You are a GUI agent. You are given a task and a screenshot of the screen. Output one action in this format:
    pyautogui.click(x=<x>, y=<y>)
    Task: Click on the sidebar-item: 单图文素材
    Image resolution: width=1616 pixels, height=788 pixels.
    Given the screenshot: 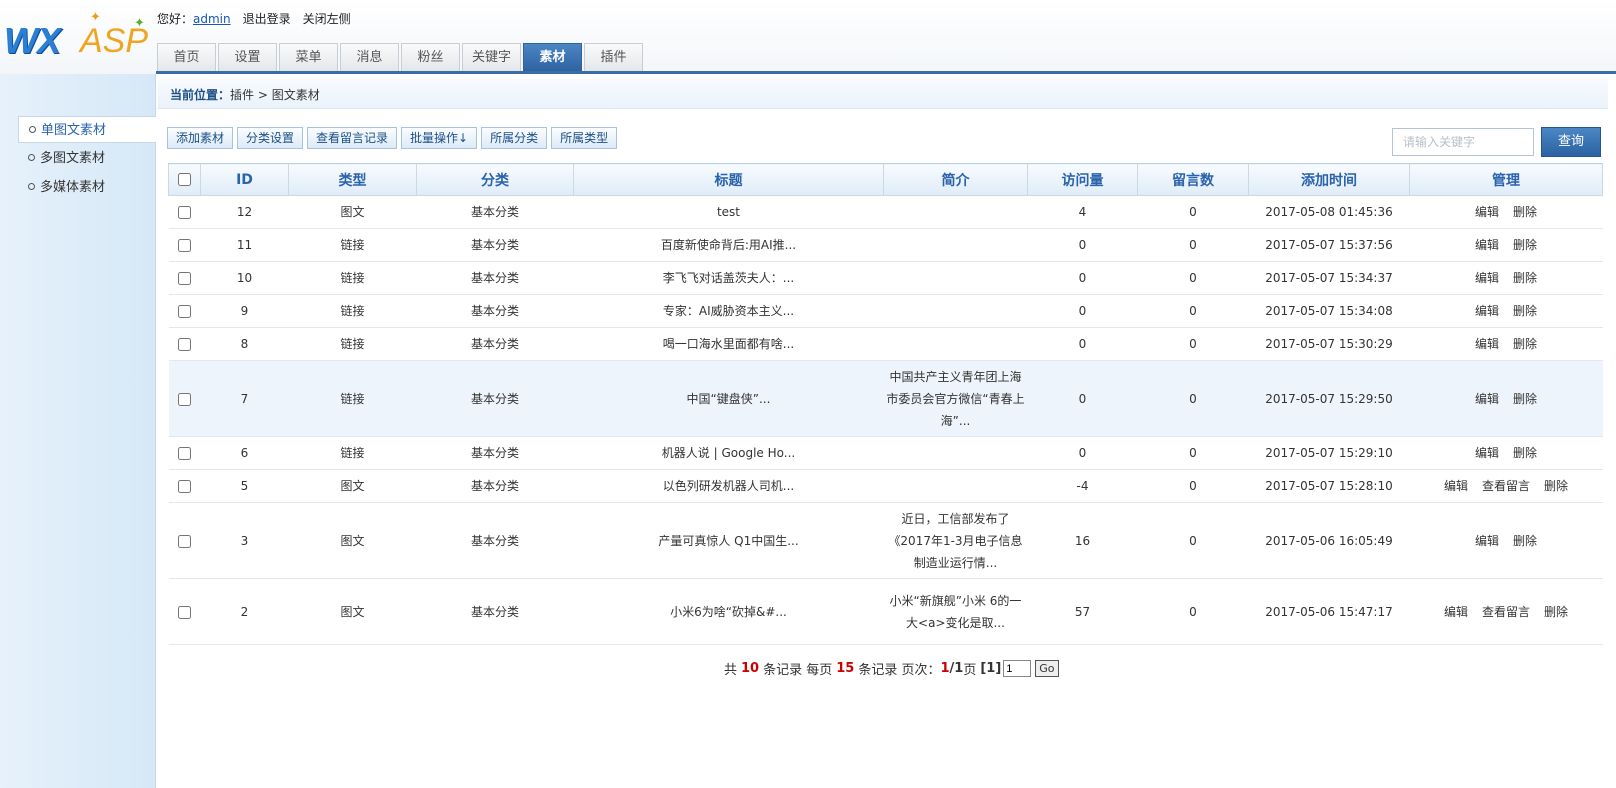 What is the action you would take?
    pyautogui.click(x=87, y=129)
    